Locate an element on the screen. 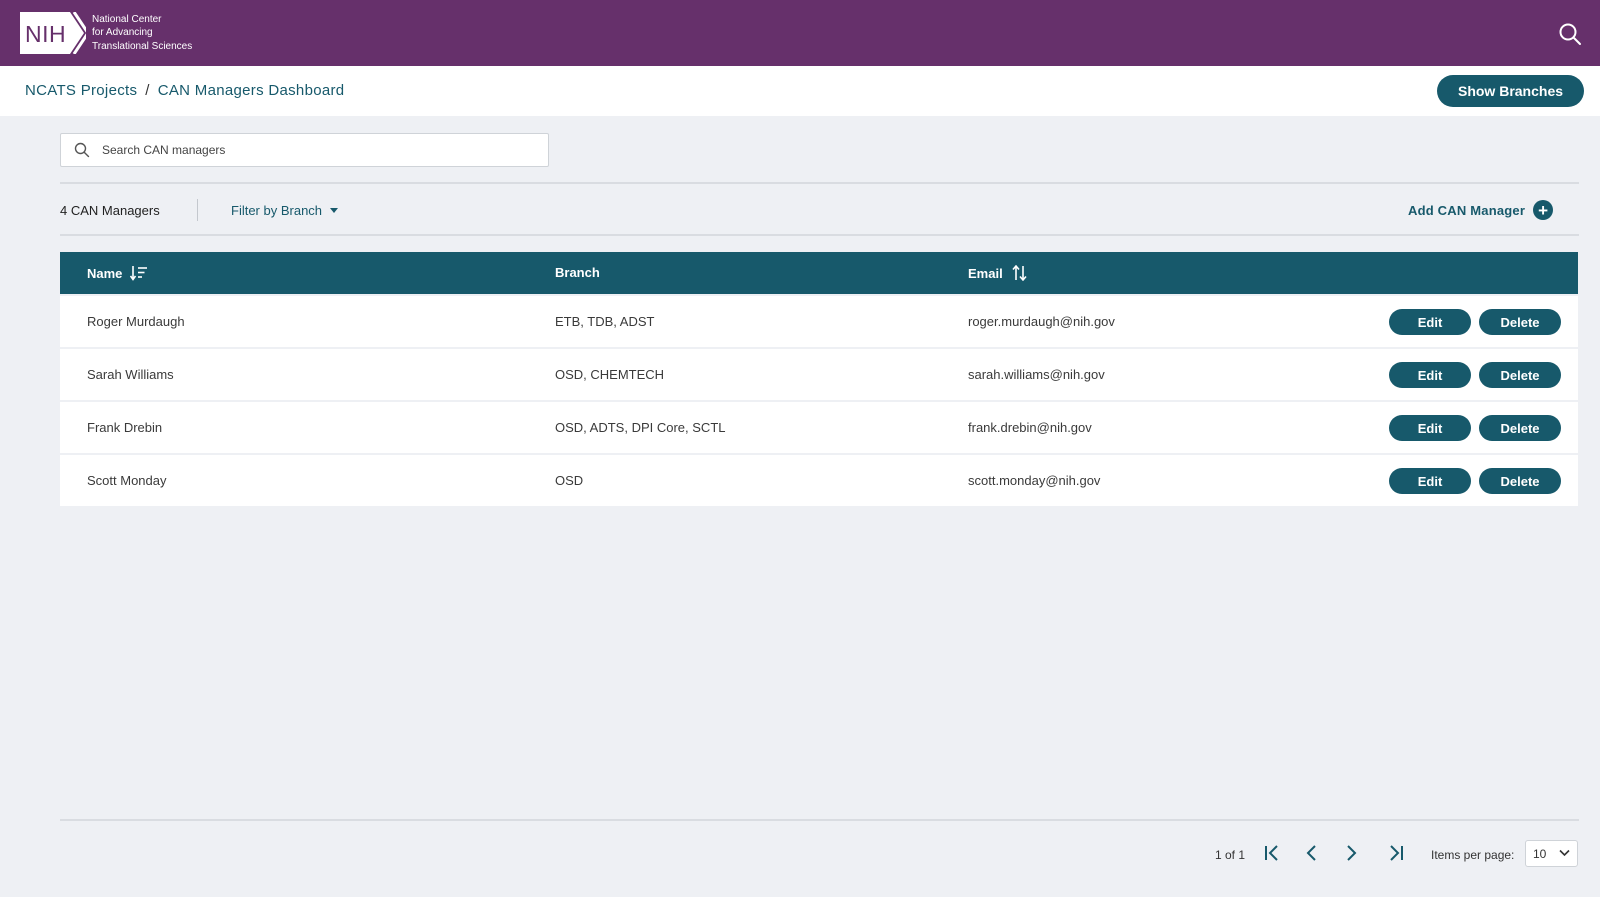 The height and width of the screenshot is (897, 1600). add-can-manager-label: Add CAN Manager is located at coordinates (1467, 210).